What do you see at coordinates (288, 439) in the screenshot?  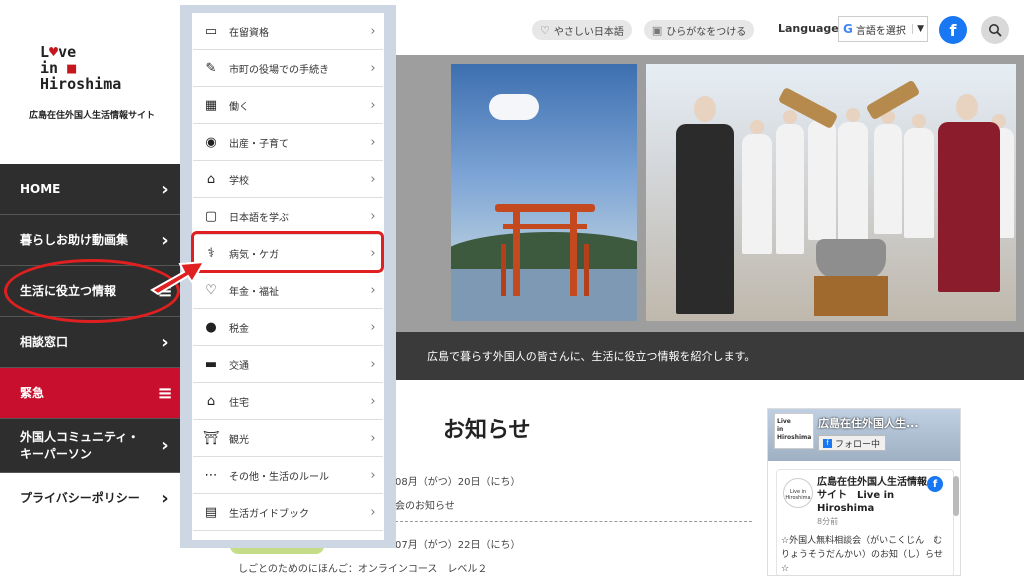 I see `menu-item-sightseeing: ⛩ 観光 ›` at bounding box center [288, 439].